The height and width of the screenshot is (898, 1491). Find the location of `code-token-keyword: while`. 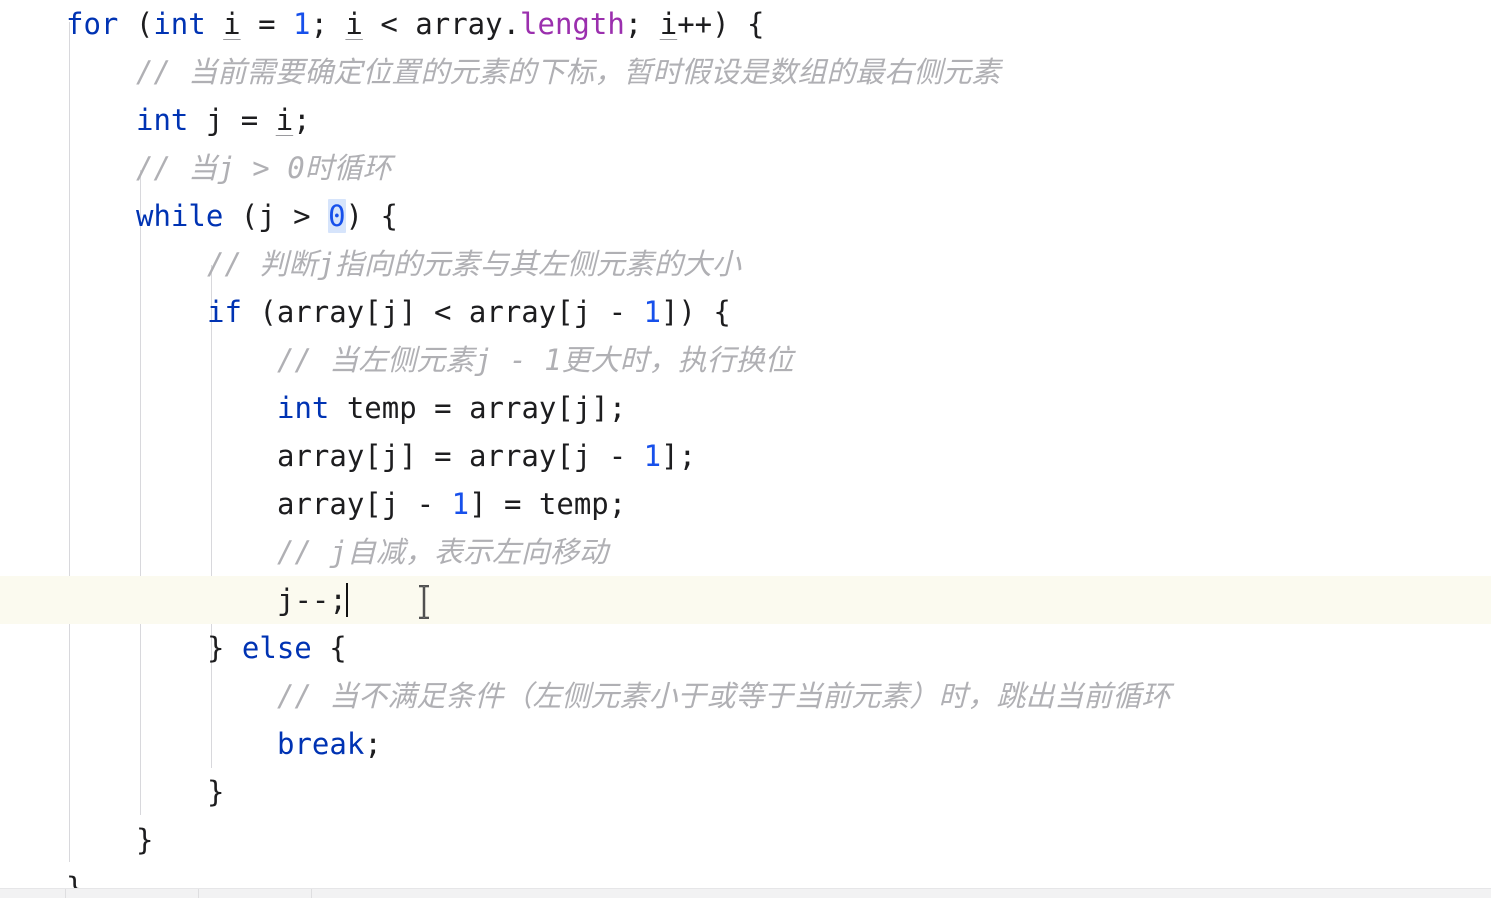

code-token-keyword: while is located at coordinates (180, 216).